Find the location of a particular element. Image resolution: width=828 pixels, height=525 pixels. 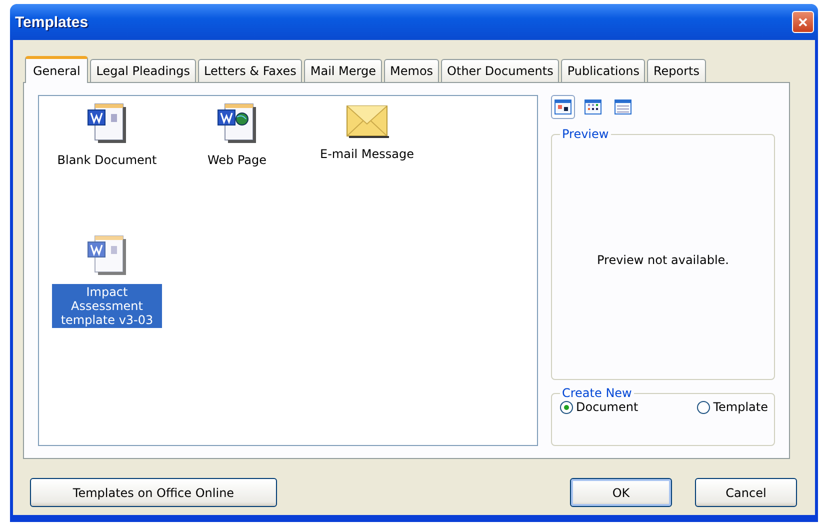

office-online-button: Templates on Office Online is located at coordinates (153, 492).